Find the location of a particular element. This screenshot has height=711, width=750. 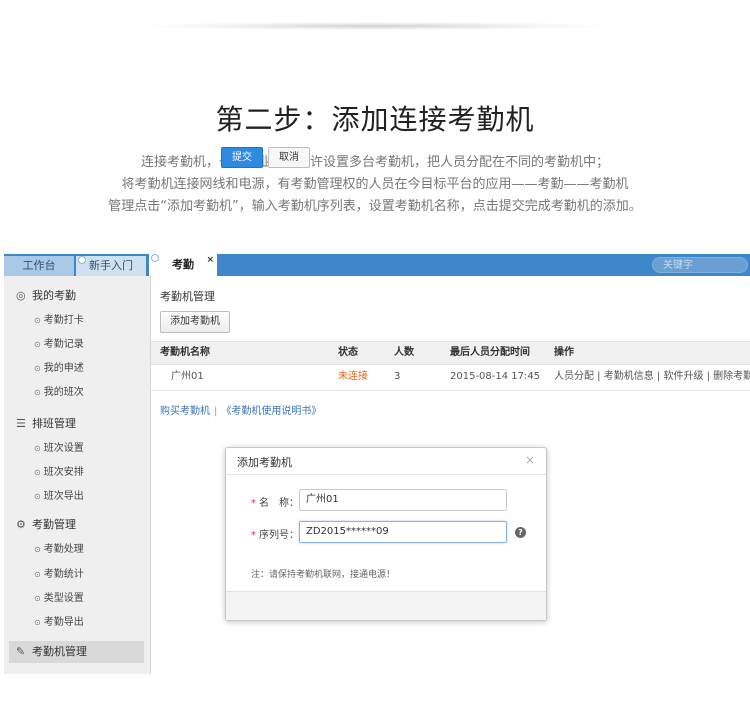

tab-attendance-label: 考勤 is located at coordinates (183, 264).